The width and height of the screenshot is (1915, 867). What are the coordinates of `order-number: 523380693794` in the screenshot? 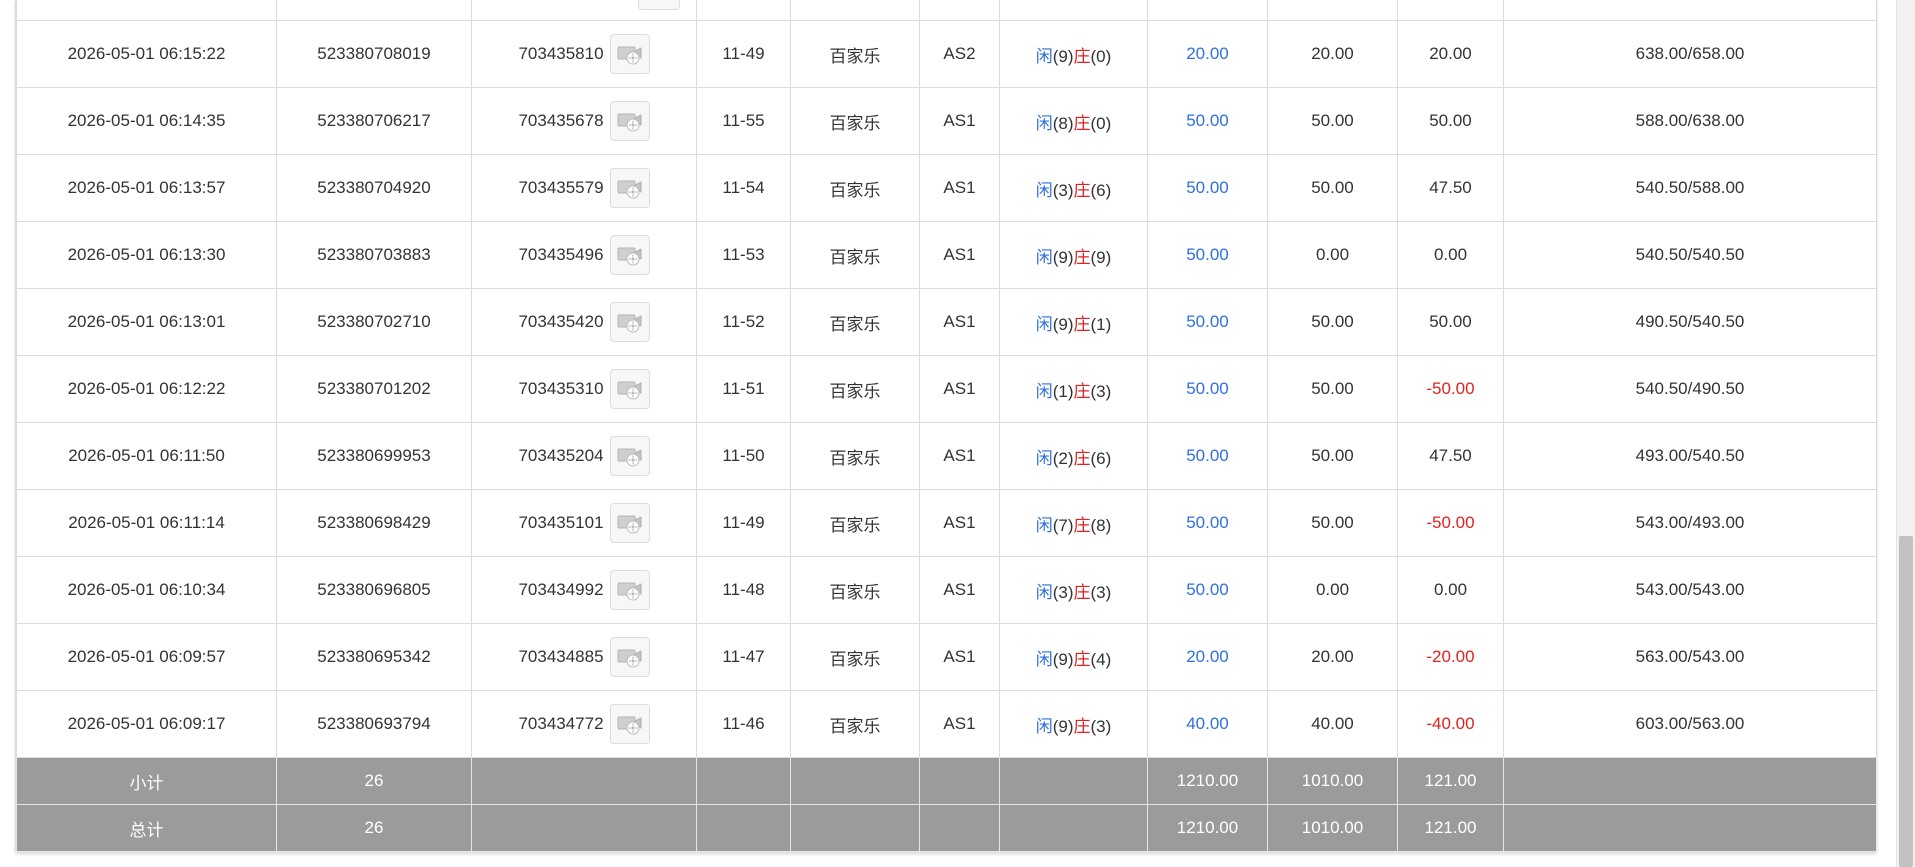 It's located at (374, 724).